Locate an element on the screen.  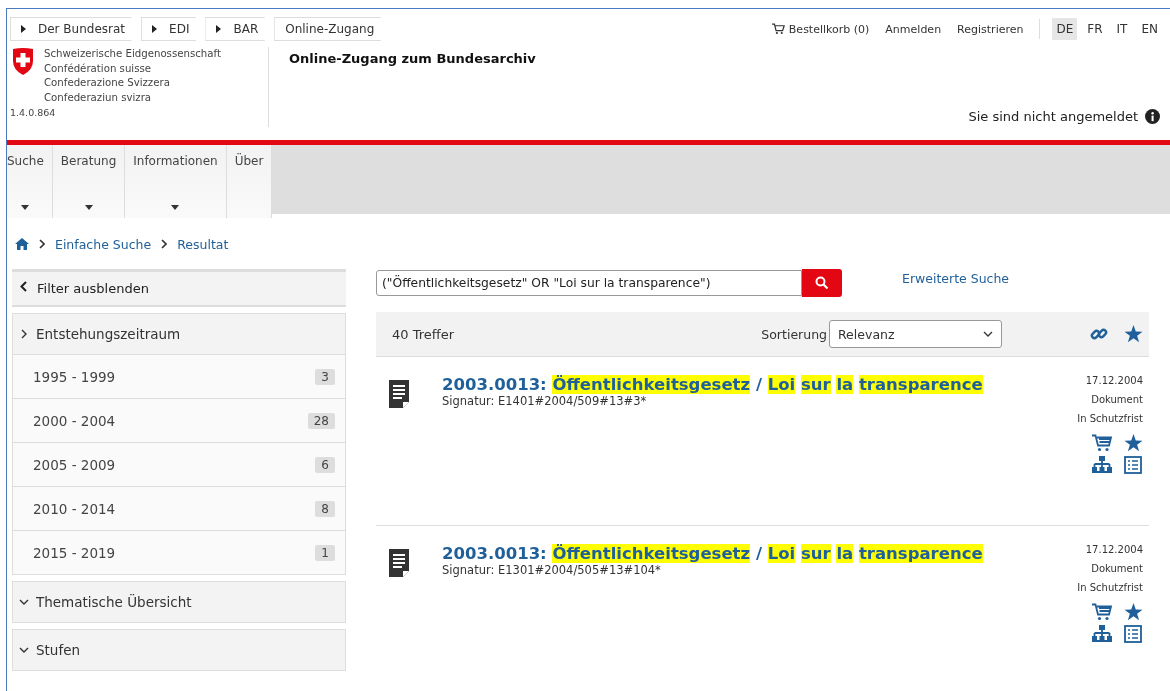
sort-label: Sortierung is located at coordinates (794, 334).